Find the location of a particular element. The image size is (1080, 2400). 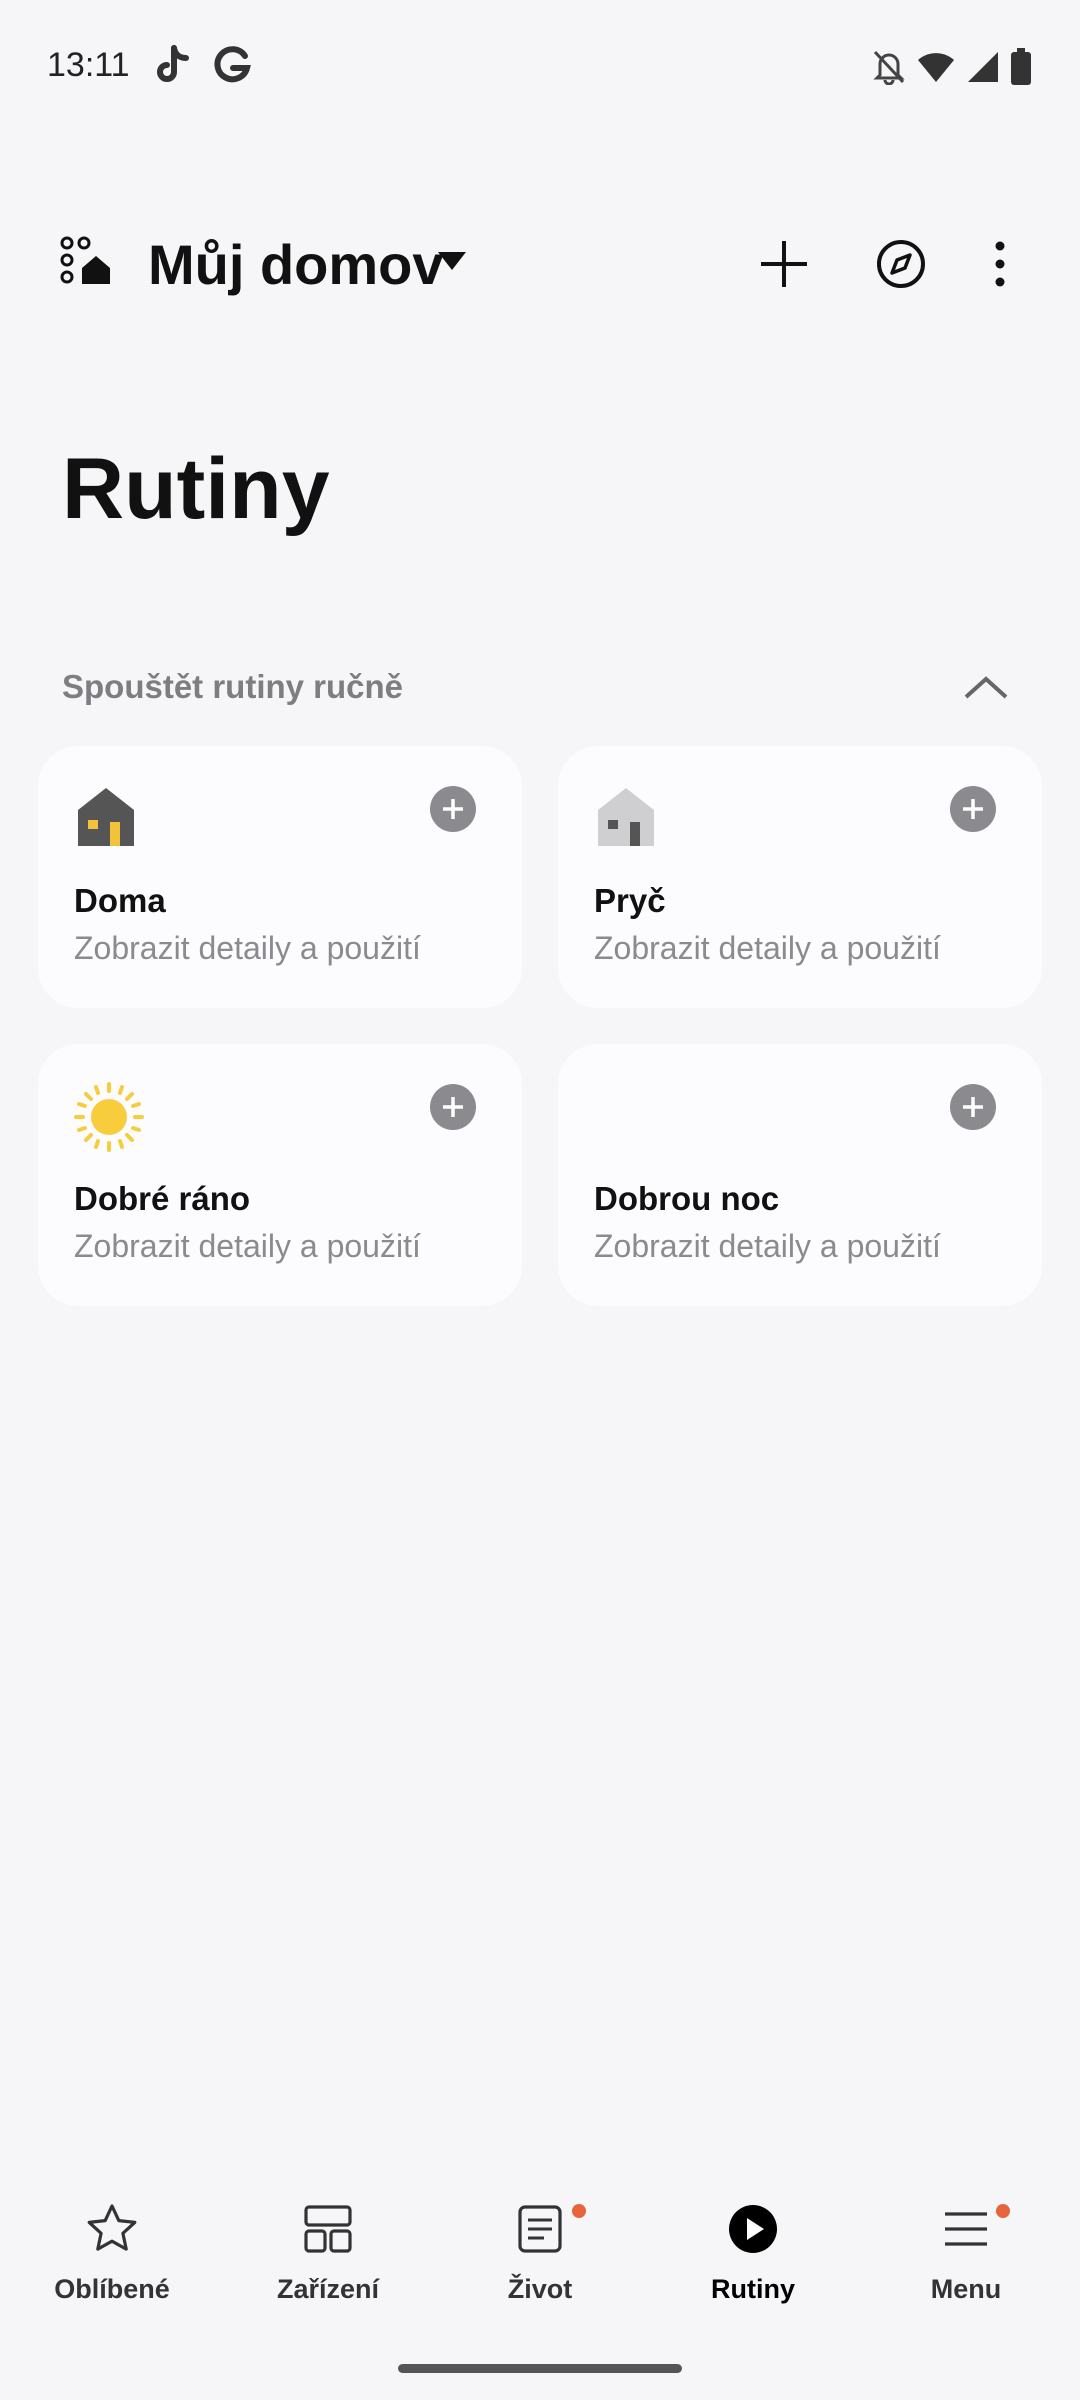

nav-item-menu: Menu is located at coordinates (966, 2250).